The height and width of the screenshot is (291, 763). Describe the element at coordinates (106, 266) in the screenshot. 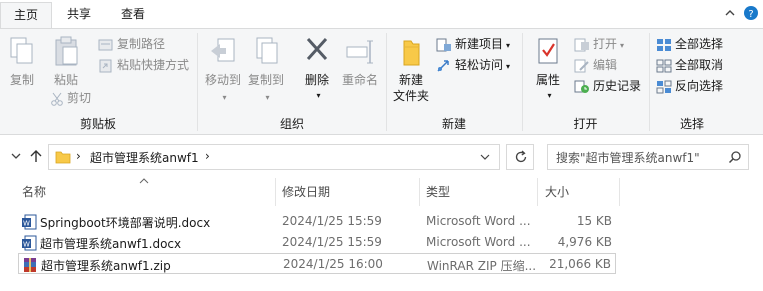

I see `file-name: 超市管理系统anwf1.zip` at that location.